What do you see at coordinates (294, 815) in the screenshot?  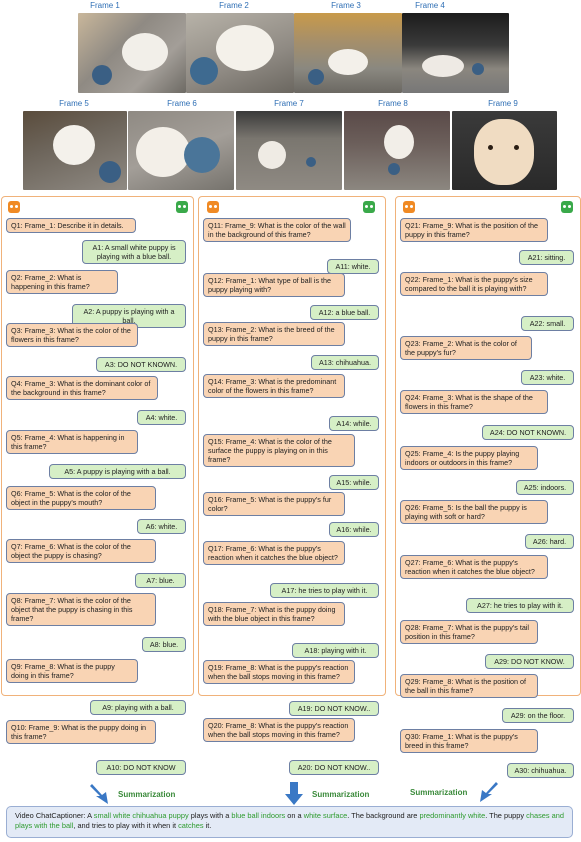 I see `summary-text: on a` at bounding box center [294, 815].